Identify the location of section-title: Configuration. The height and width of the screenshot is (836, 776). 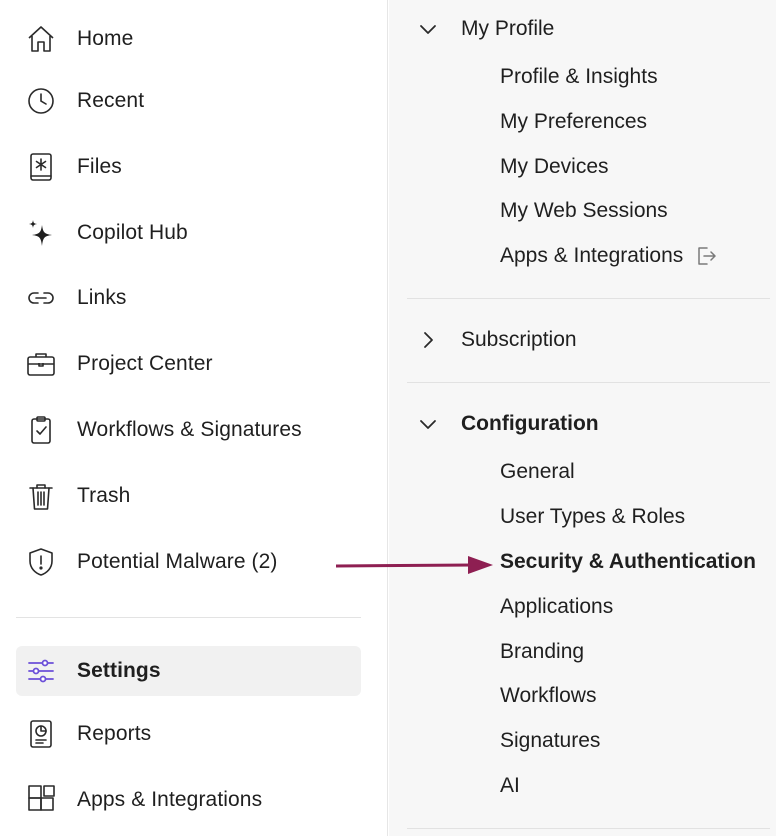
(530, 423).